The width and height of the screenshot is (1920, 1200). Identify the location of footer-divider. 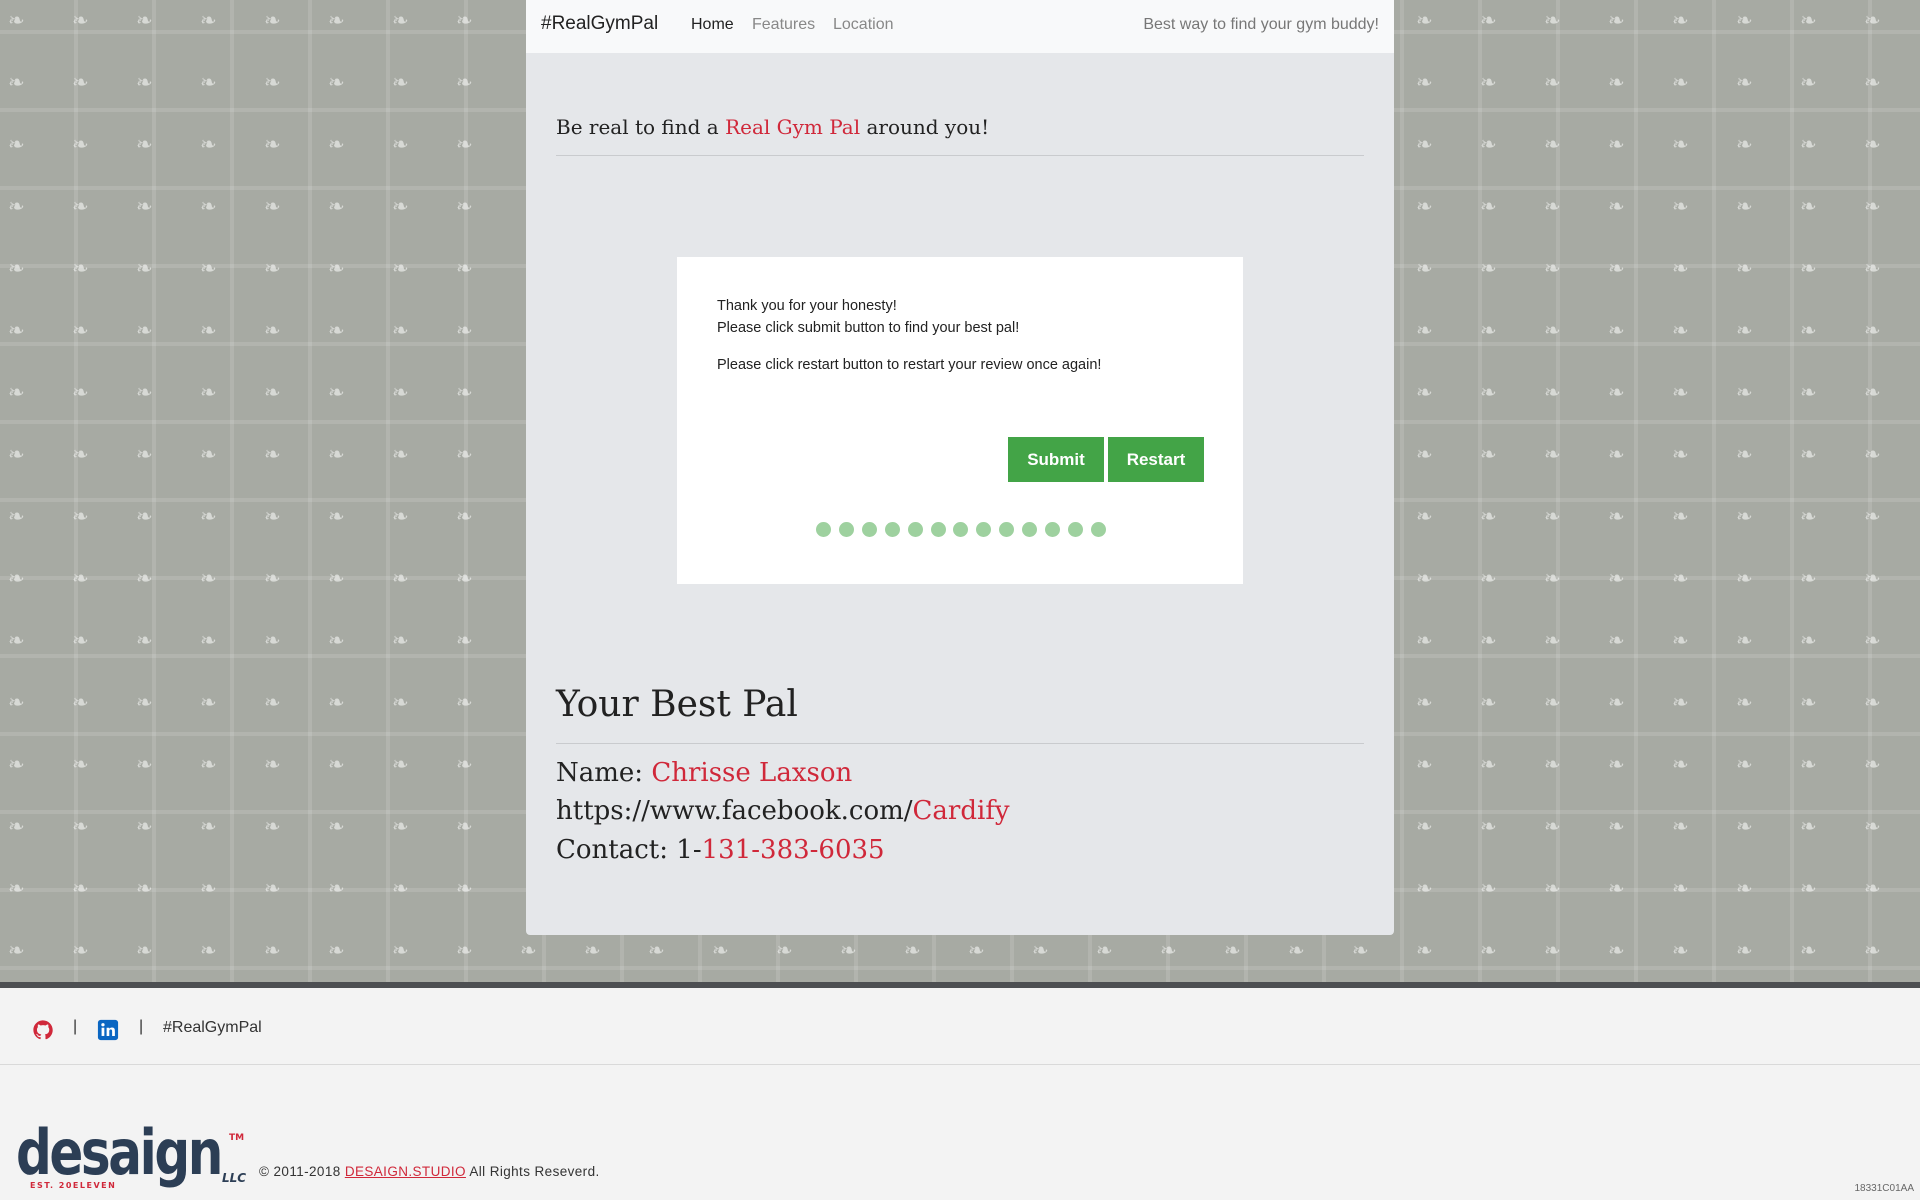
(960, 1064).